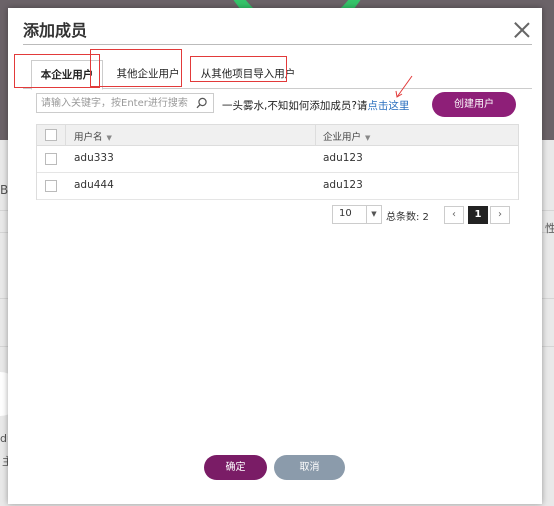 This screenshot has width=554, height=506. I want to click on select-all-checkbox, so click(51, 135).